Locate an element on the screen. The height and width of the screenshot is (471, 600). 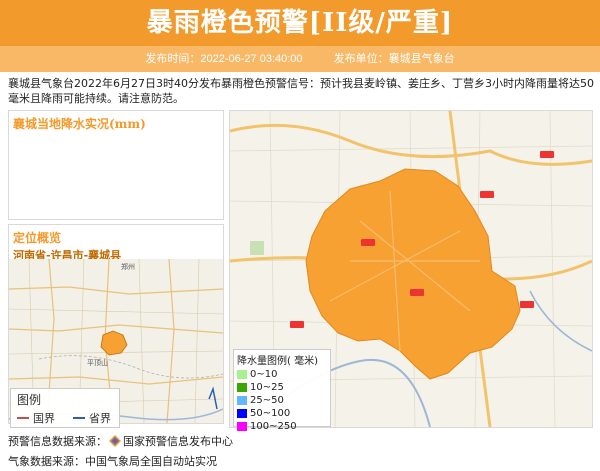
overview-legend-title: 图例 is located at coordinates (29, 400).